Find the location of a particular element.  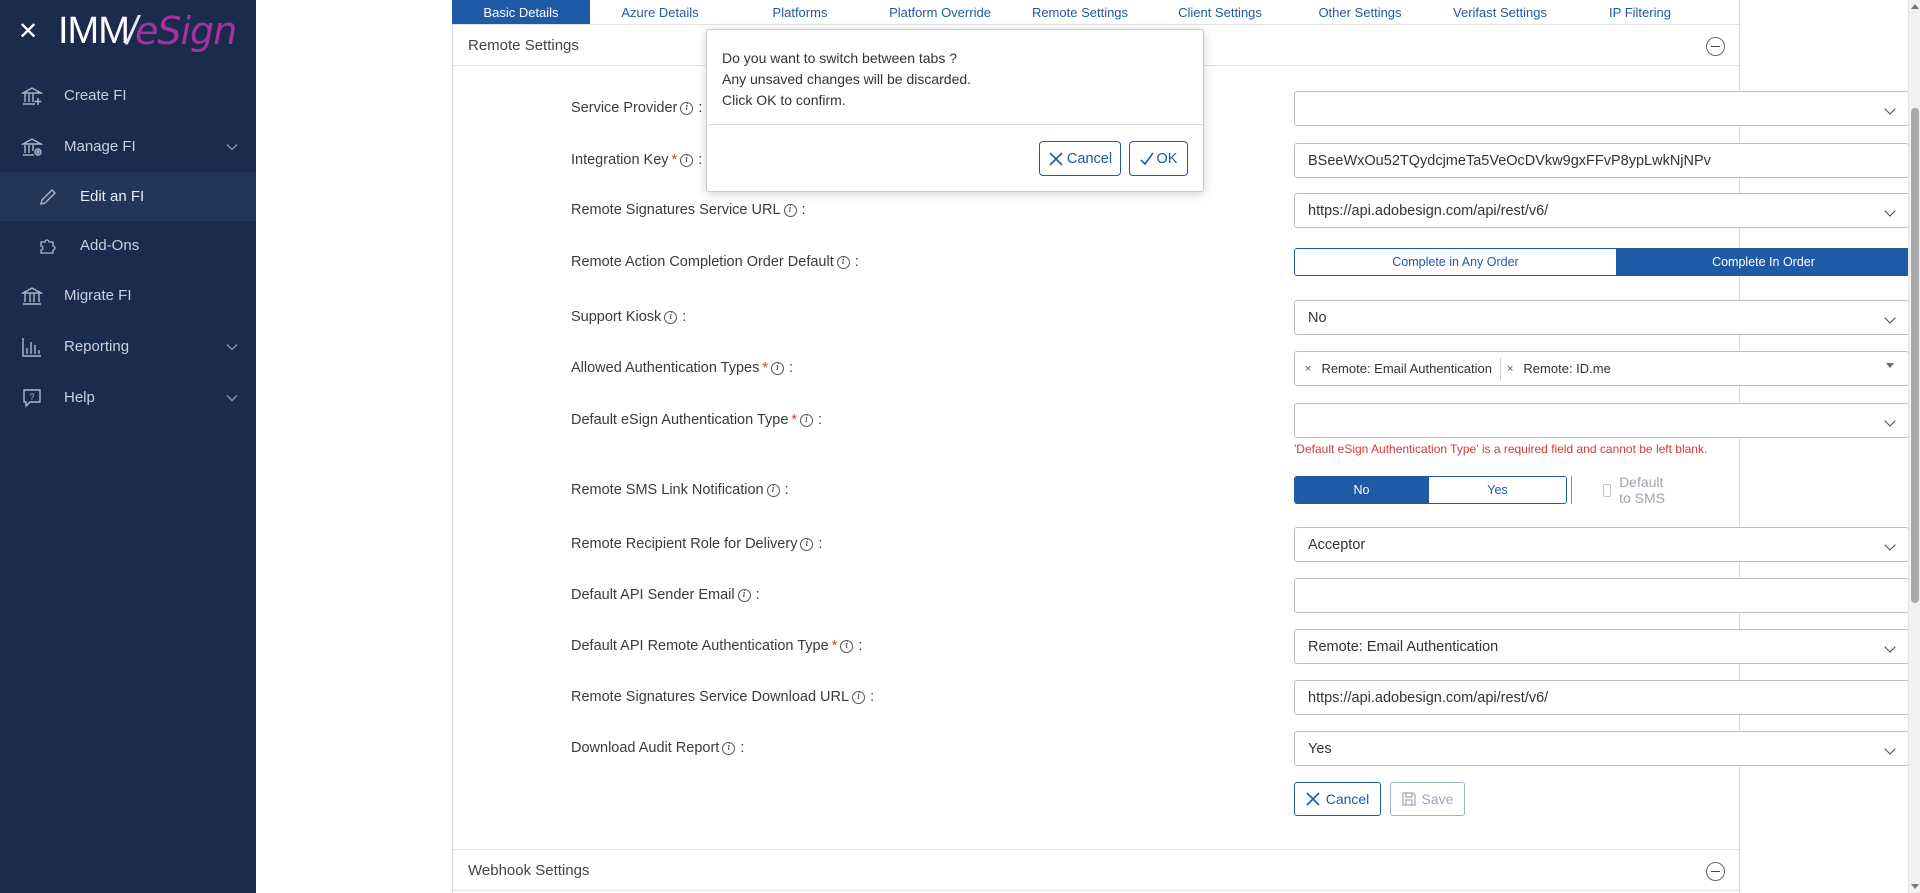

scroll-thumb is located at coordinates (1915, 355).